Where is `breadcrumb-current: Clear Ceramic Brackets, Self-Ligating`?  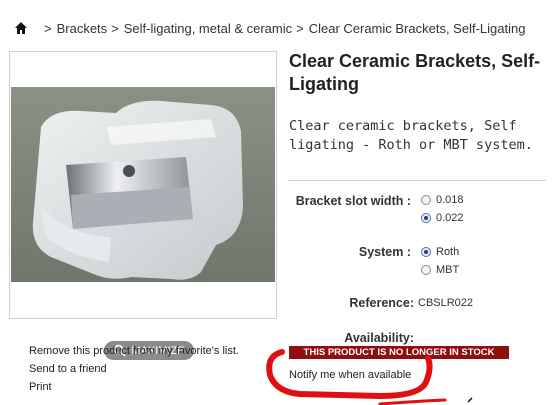 breadcrumb-current: Clear Ceramic Brackets, Self-Ligating is located at coordinates (417, 28).